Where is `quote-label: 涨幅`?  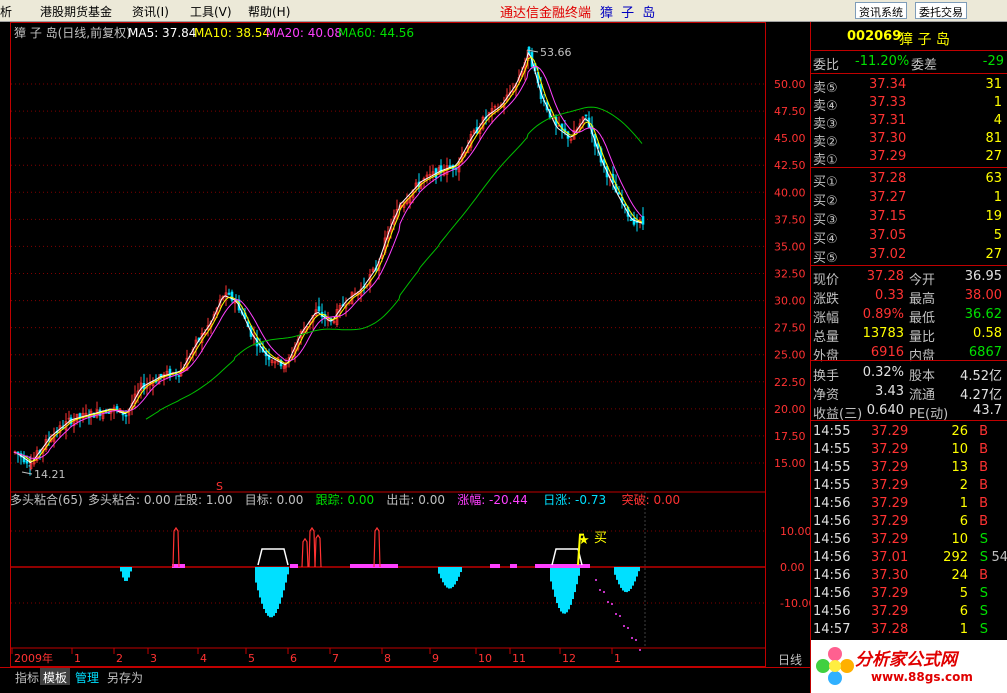 quote-label: 涨幅 is located at coordinates (826, 318).